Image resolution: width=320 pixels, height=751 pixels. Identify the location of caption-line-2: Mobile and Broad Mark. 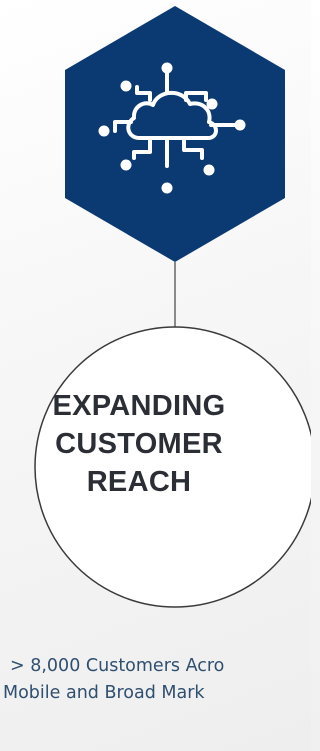
(104, 693).